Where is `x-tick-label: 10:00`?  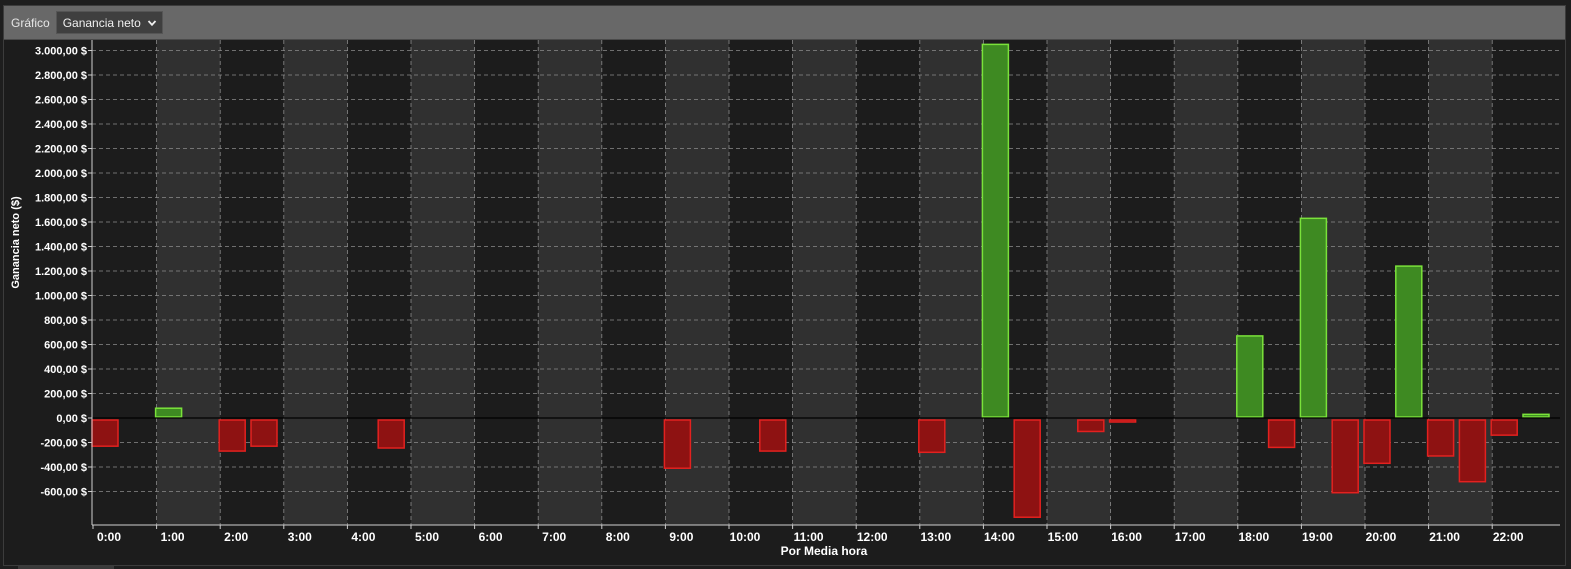 x-tick-label: 10:00 is located at coordinates (745, 537).